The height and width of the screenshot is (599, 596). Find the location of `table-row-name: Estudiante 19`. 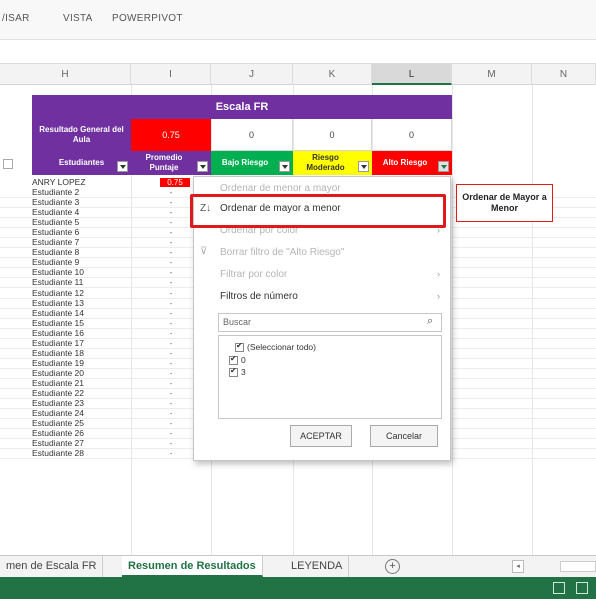

table-row-name: Estudiante 19 is located at coordinates (81, 363).